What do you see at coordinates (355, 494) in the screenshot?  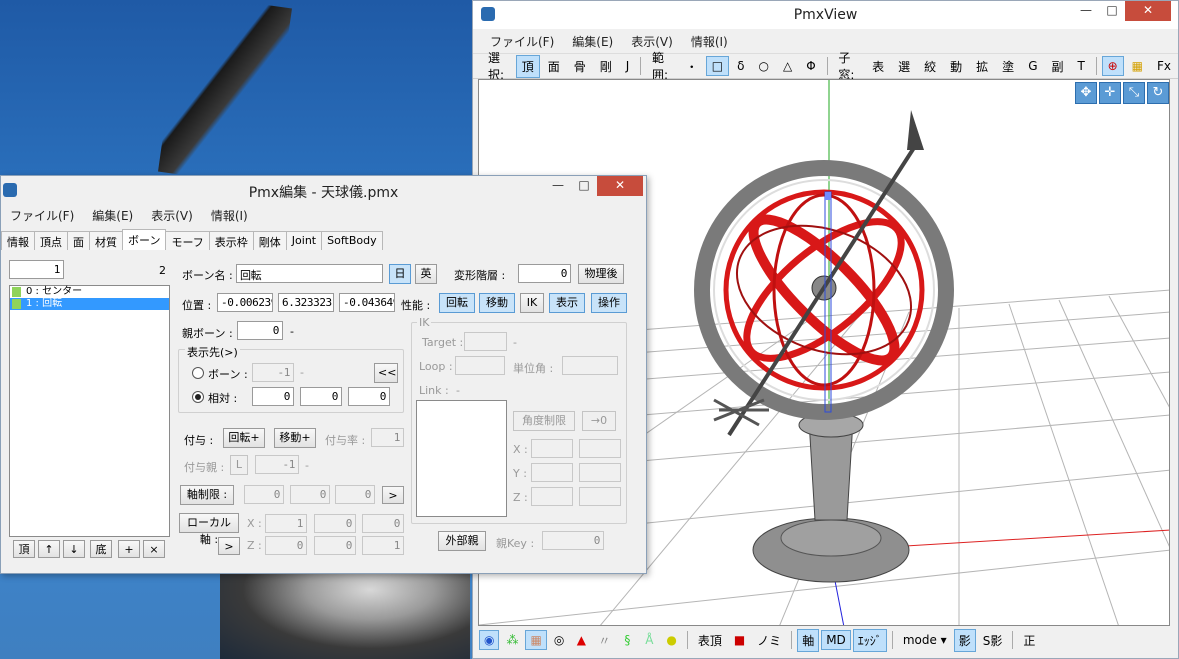 I see `axis-limit-z-input: 0` at bounding box center [355, 494].